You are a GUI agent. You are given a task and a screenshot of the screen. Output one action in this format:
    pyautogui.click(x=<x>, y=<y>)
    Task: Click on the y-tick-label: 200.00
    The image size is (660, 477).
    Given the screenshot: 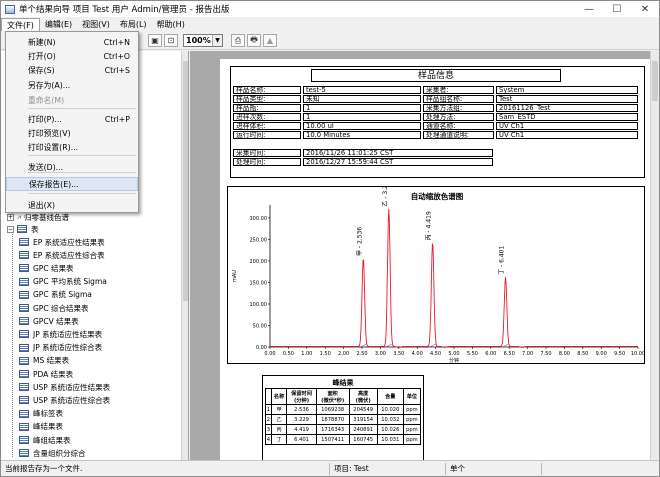 What is the action you would take?
    pyautogui.click(x=259, y=262)
    